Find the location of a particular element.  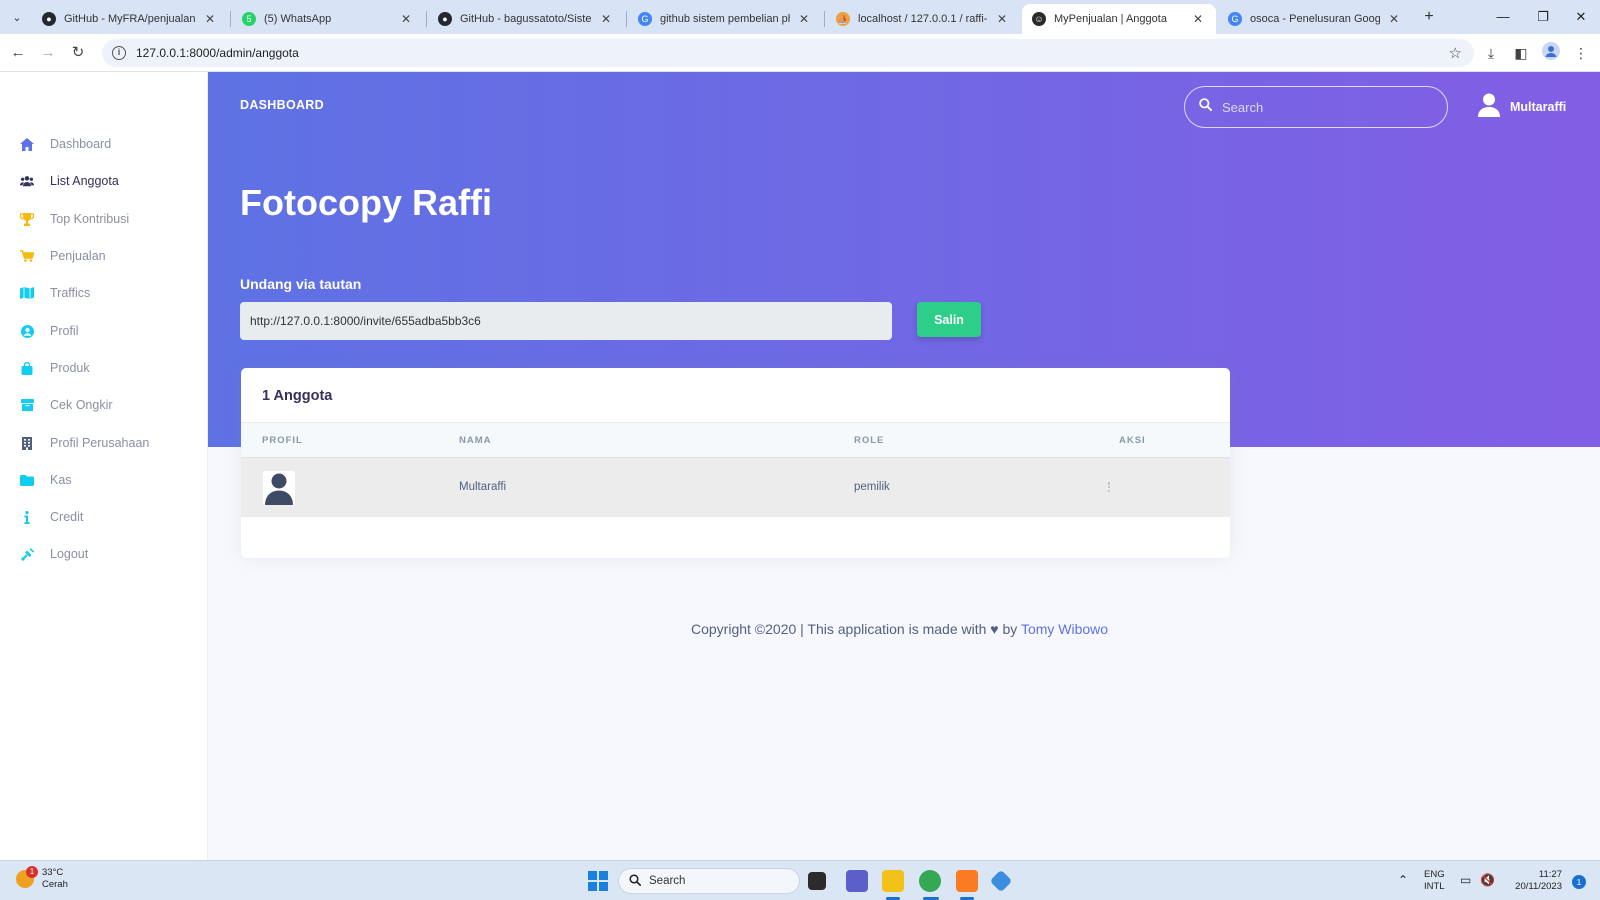

member-avatar-icon is located at coordinates (279, 488).